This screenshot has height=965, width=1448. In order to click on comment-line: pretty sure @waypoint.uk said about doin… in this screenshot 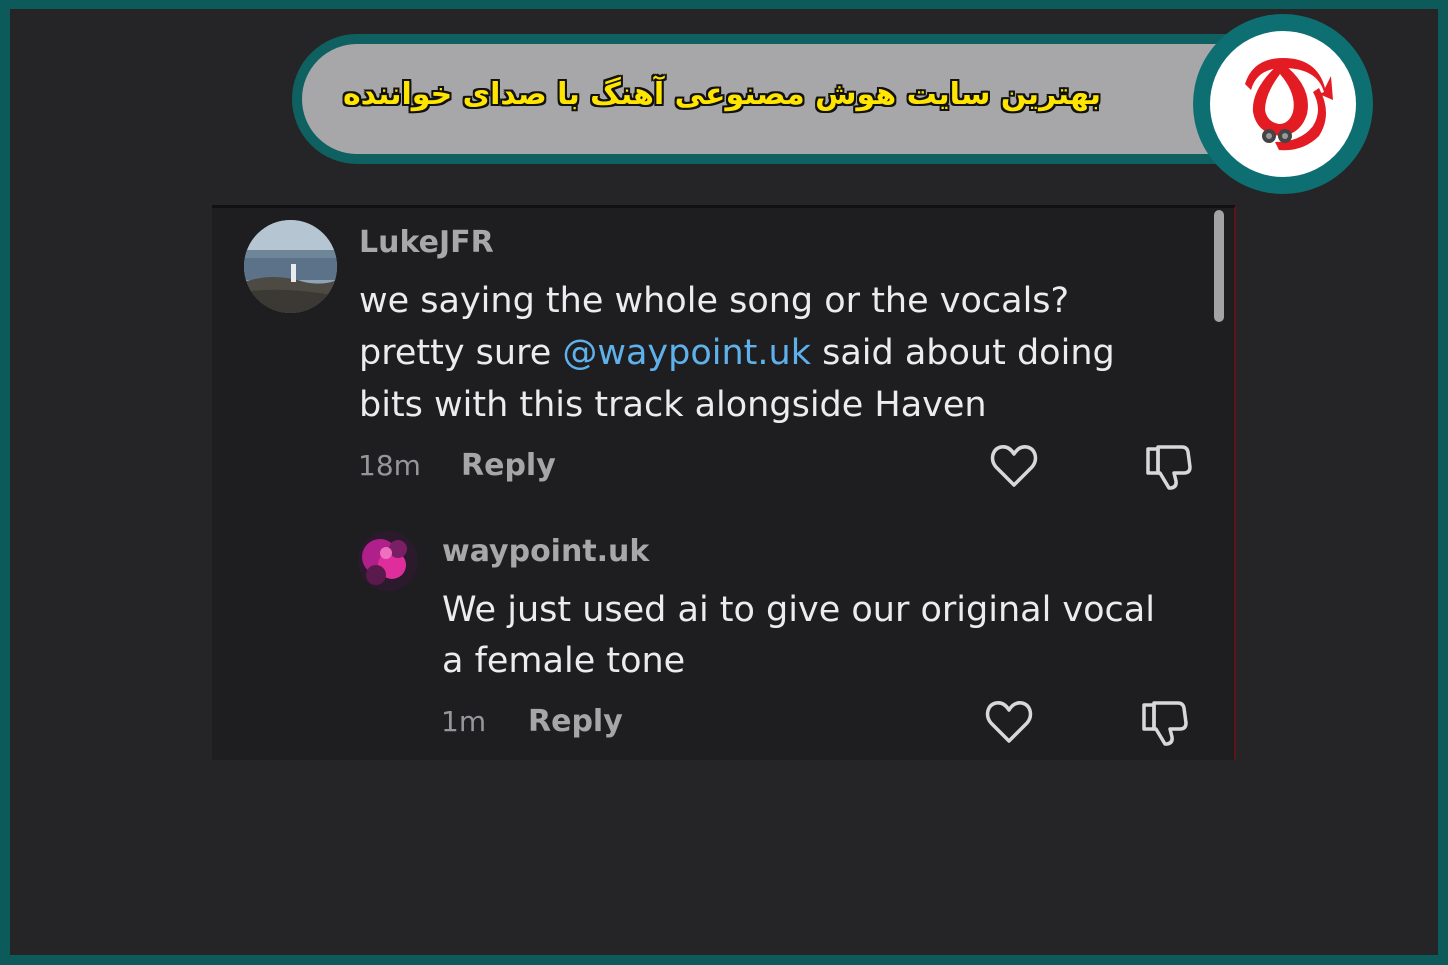, I will do `click(737, 353)`.